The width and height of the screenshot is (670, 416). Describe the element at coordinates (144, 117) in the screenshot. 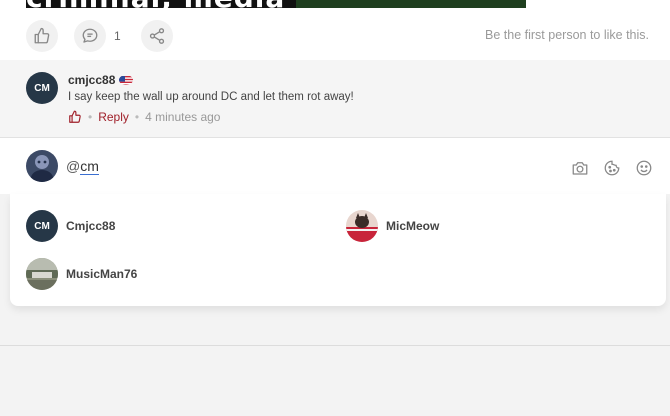

I see `comment-meta: • Reply • 4 minutes ago` at that location.